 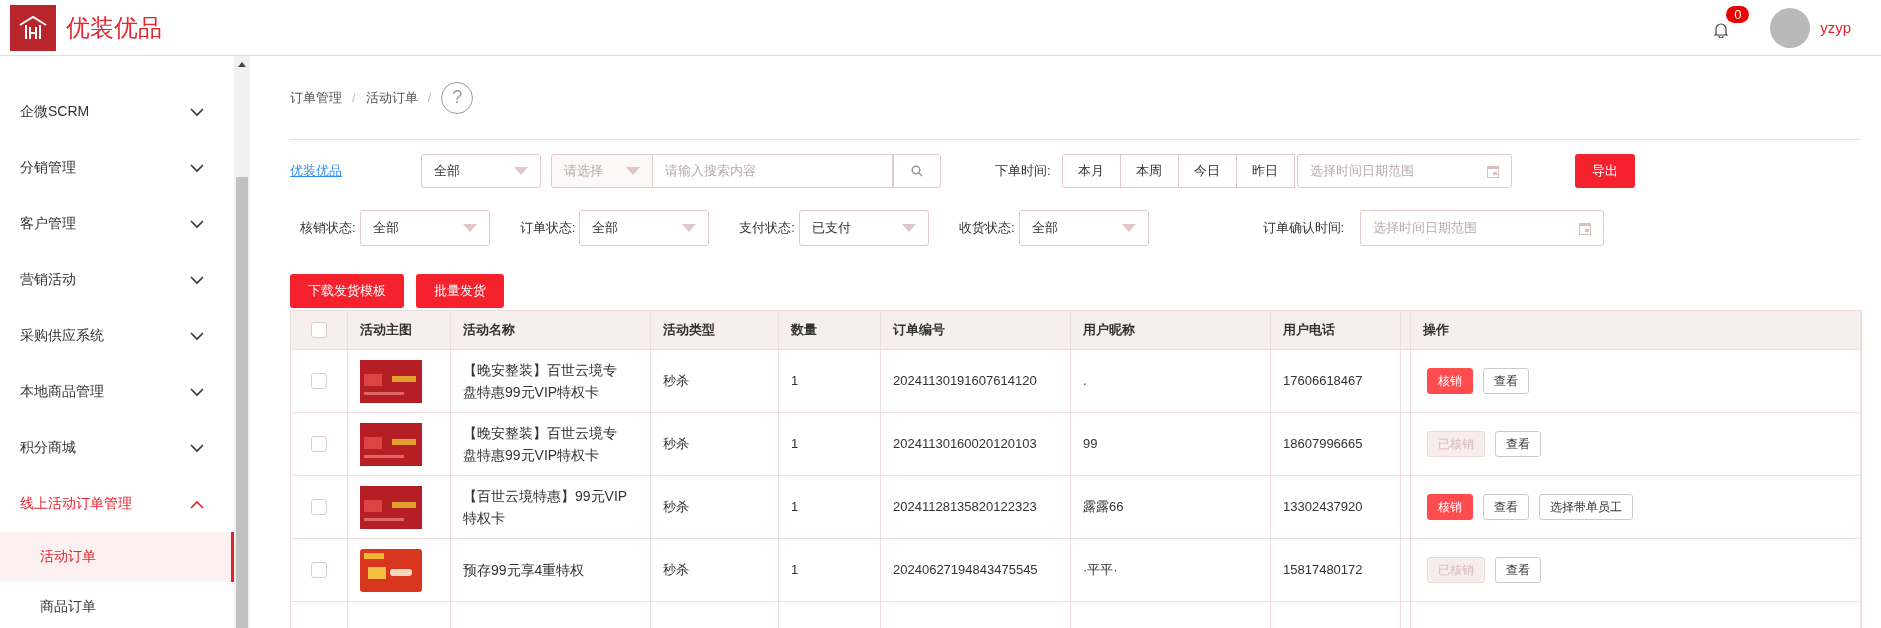 I want to click on select-all-checkbox, so click(x=319, y=330).